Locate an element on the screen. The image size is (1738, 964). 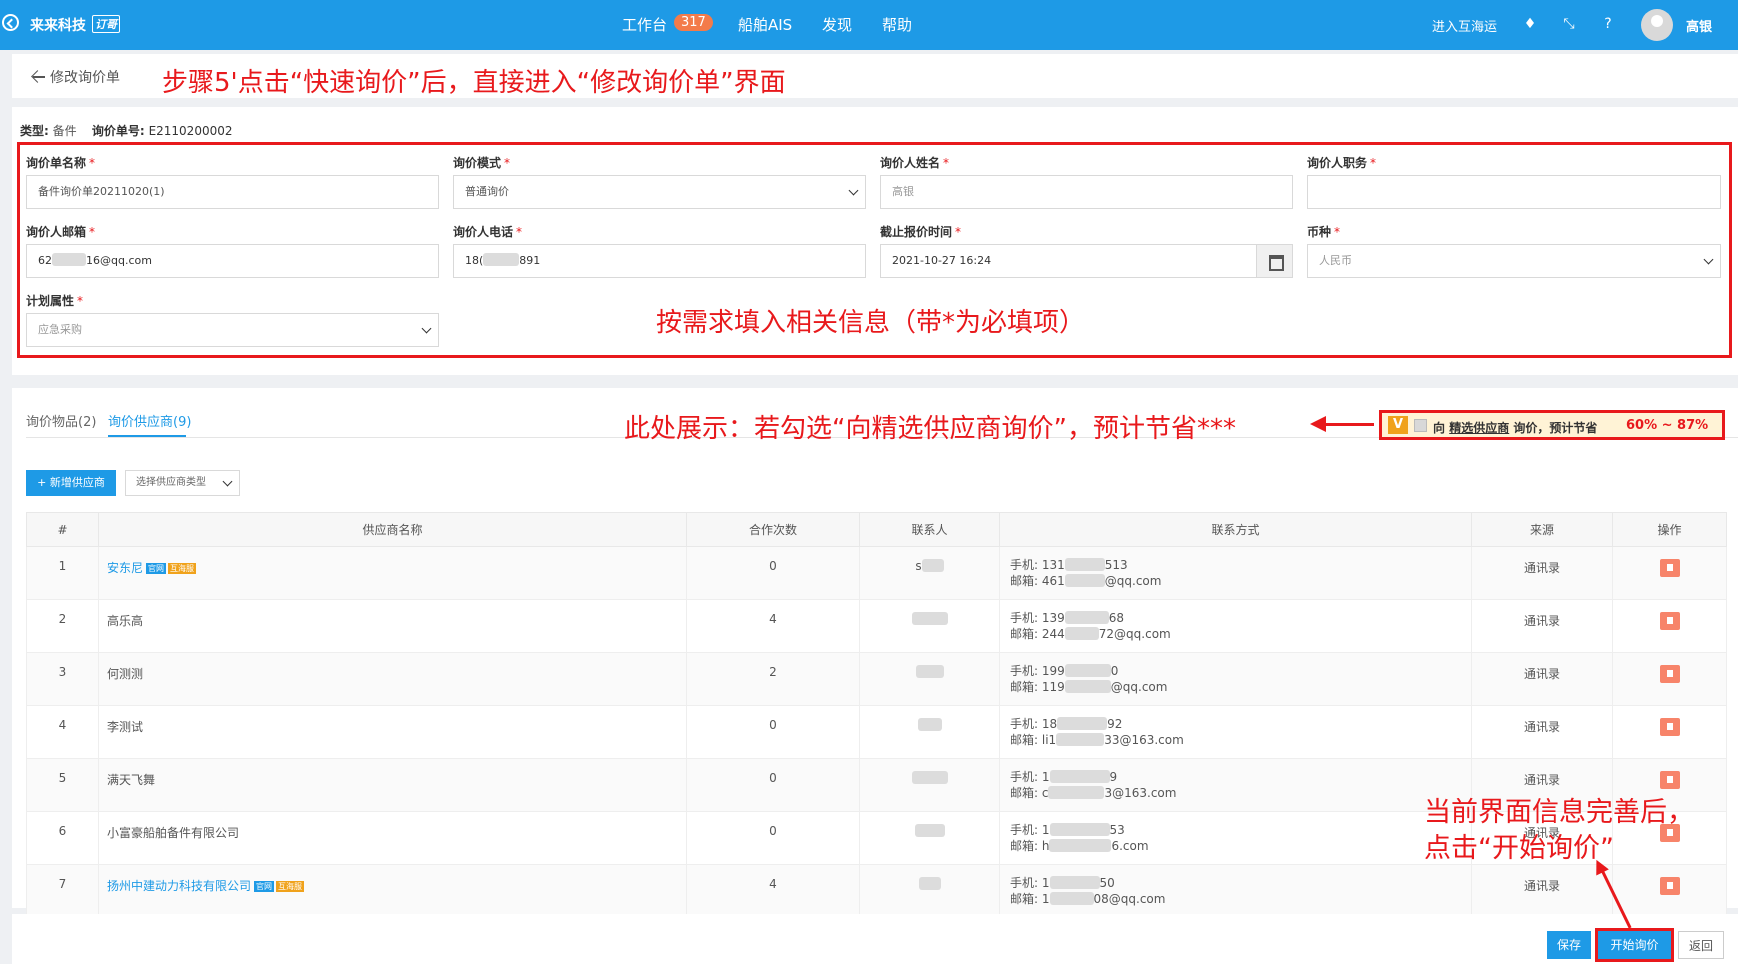
promo-text: 向 精选供应商 询价，预计节省 is located at coordinates (1515, 428).